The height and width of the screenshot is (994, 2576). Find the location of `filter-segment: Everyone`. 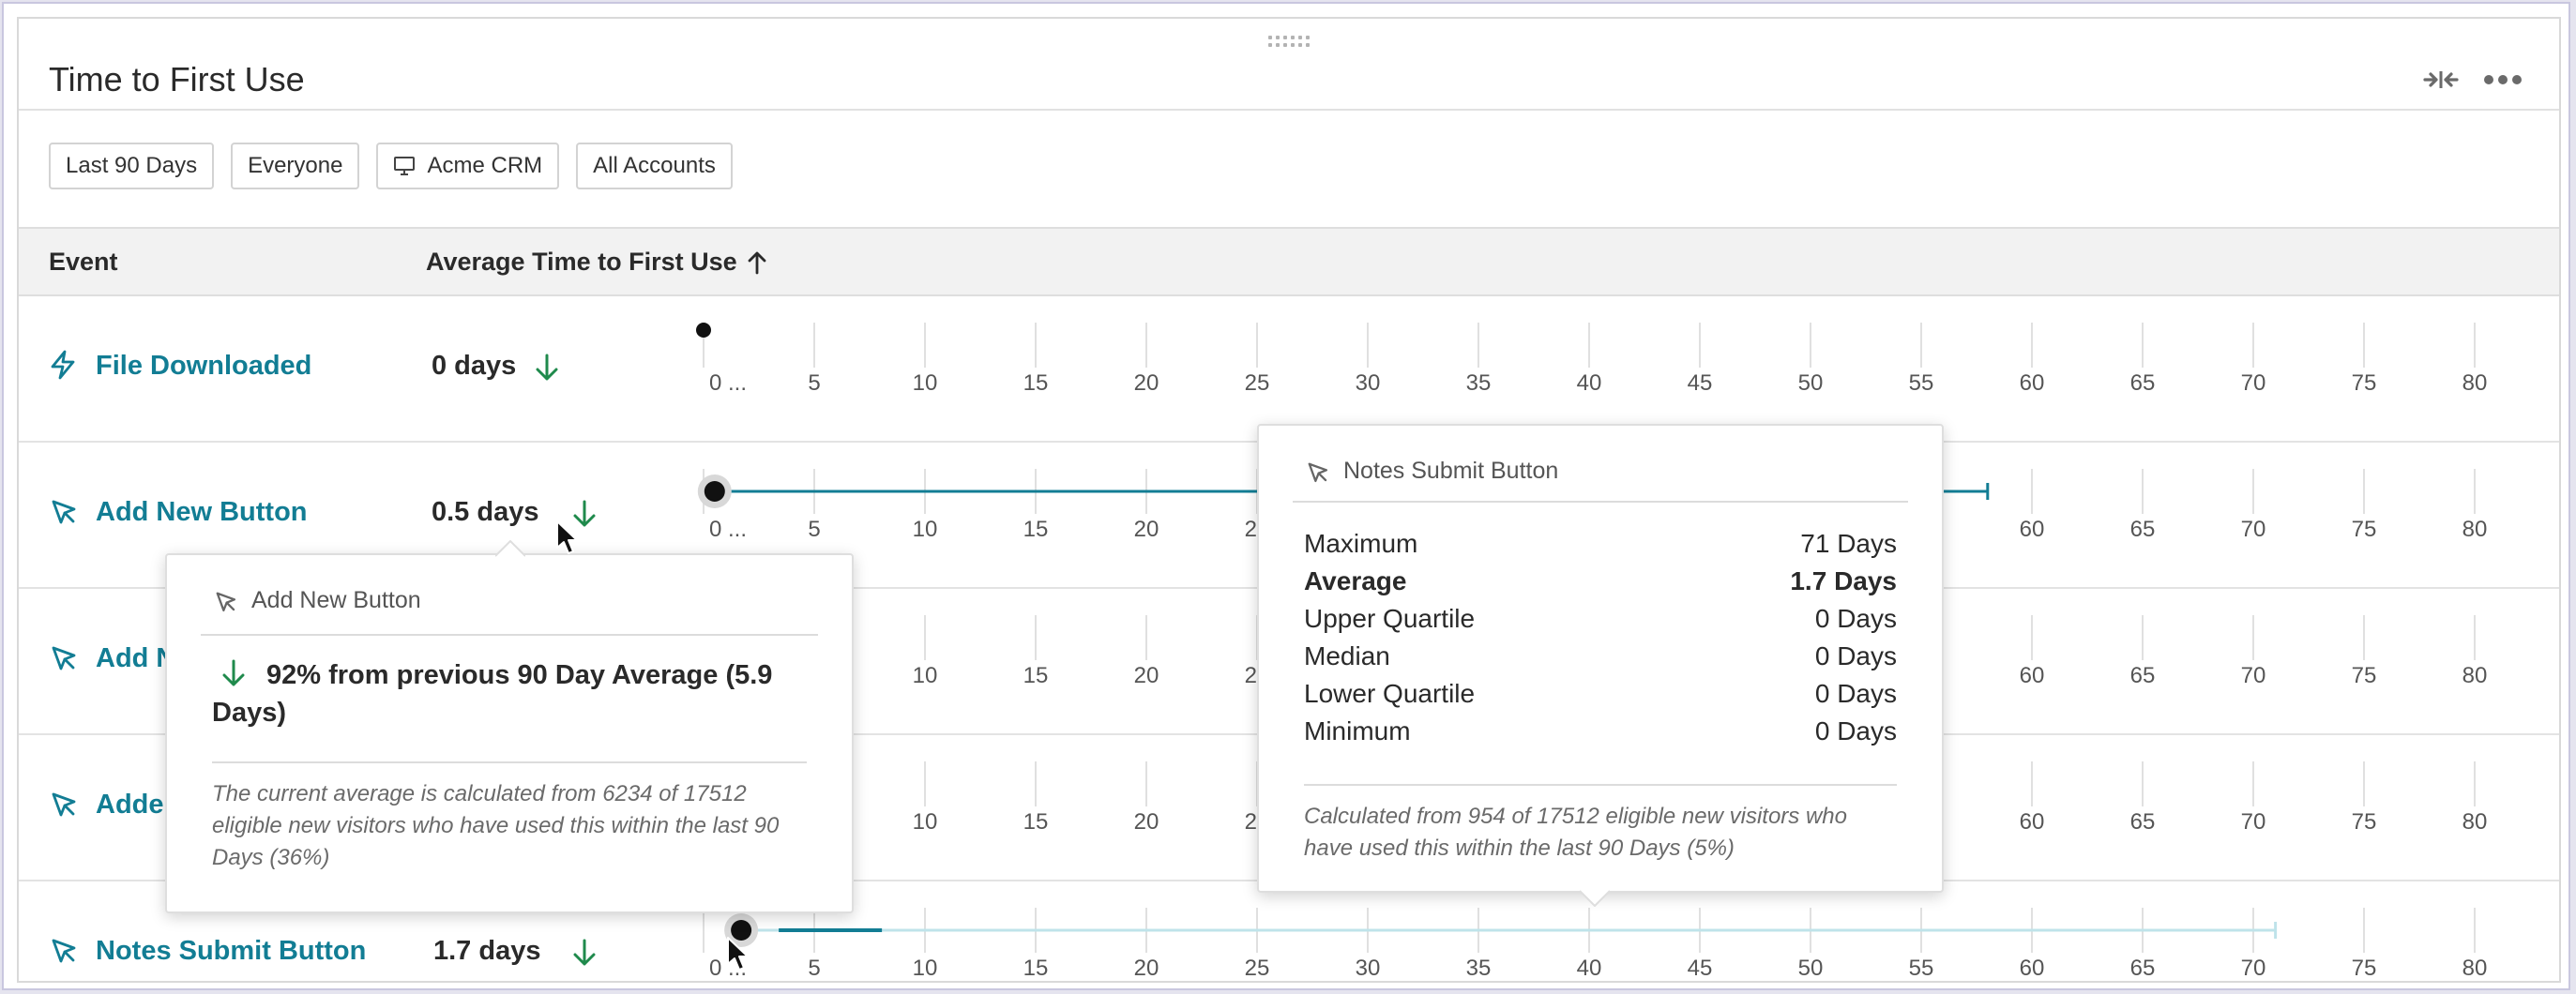

filter-segment: Everyone is located at coordinates (295, 166).